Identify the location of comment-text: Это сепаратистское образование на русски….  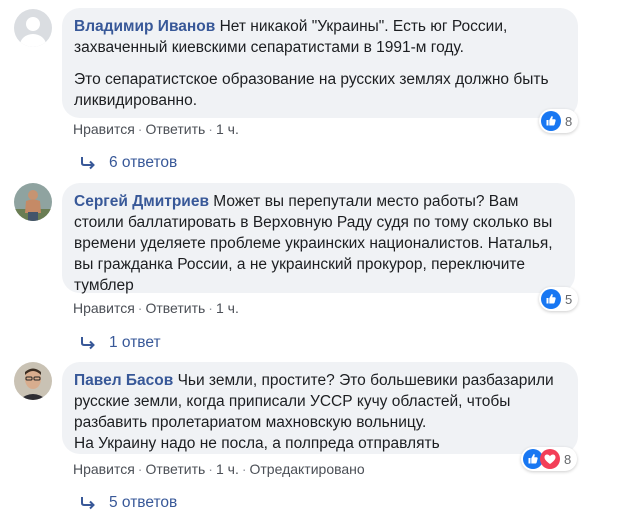
(311, 90).